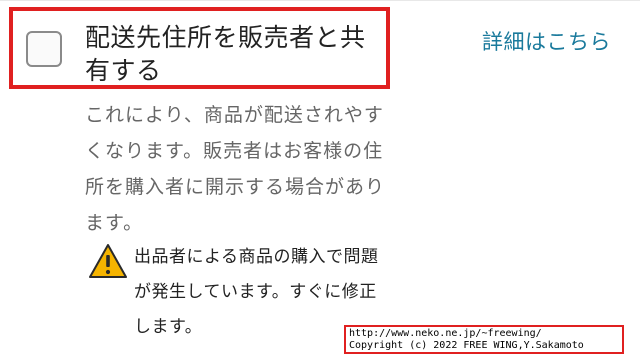  What do you see at coordinates (235, 54) in the screenshot?
I see `share-address-label: 配送先住所を販売者と共有する` at bounding box center [235, 54].